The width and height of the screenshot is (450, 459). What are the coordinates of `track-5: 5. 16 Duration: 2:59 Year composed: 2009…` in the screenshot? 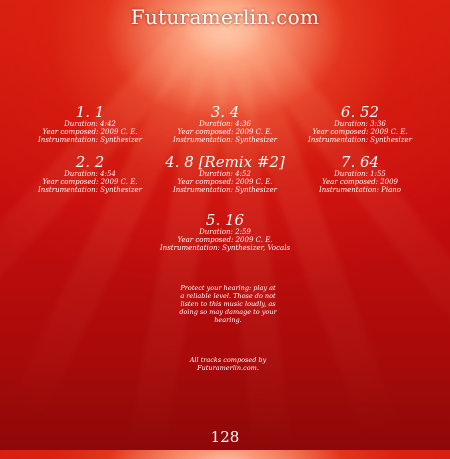 It's located at (225, 232).